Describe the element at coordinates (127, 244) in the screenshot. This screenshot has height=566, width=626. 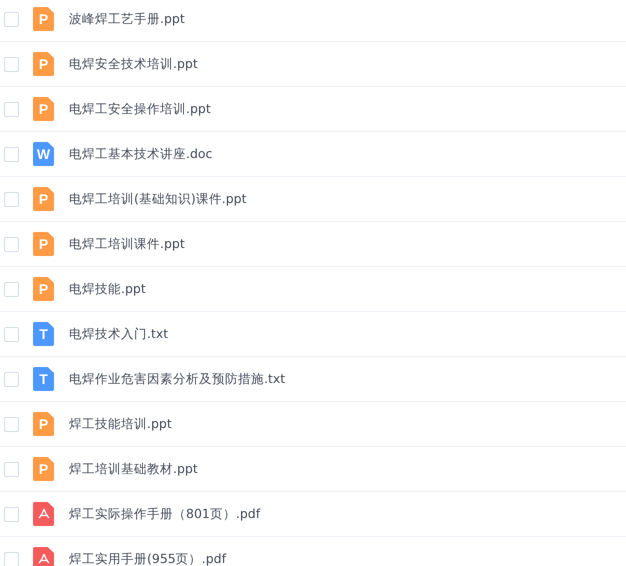
I see `file-name: 电焊工培训课件.ppt` at that location.